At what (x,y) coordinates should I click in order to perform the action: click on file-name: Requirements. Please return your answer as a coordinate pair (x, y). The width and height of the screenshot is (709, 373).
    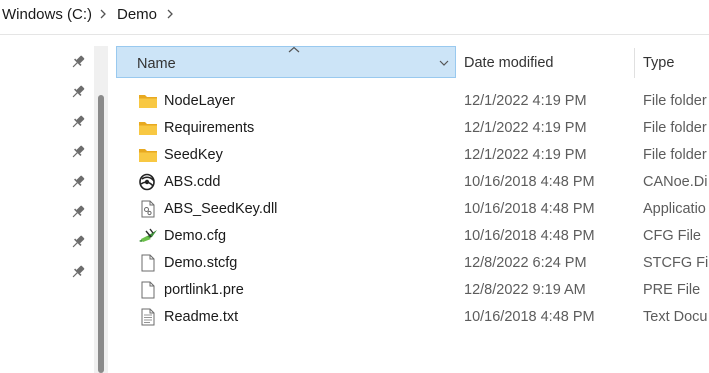
    Looking at the image, I should click on (209, 128).